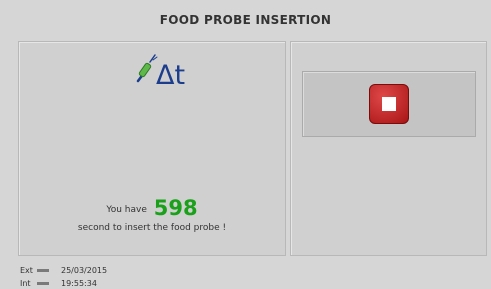 This screenshot has height=289, width=491. Describe the element at coordinates (152, 228) in the screenshot. I see `countdown-suffix: second to insert the food probe !` at that location.